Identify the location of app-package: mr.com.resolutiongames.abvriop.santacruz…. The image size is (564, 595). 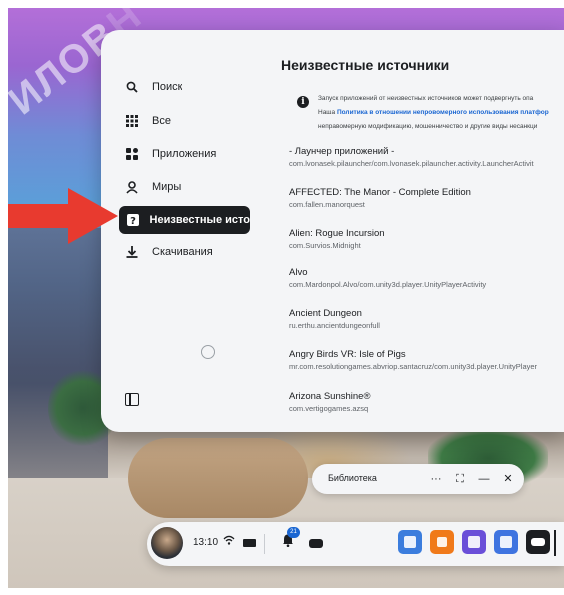
(413, 366).